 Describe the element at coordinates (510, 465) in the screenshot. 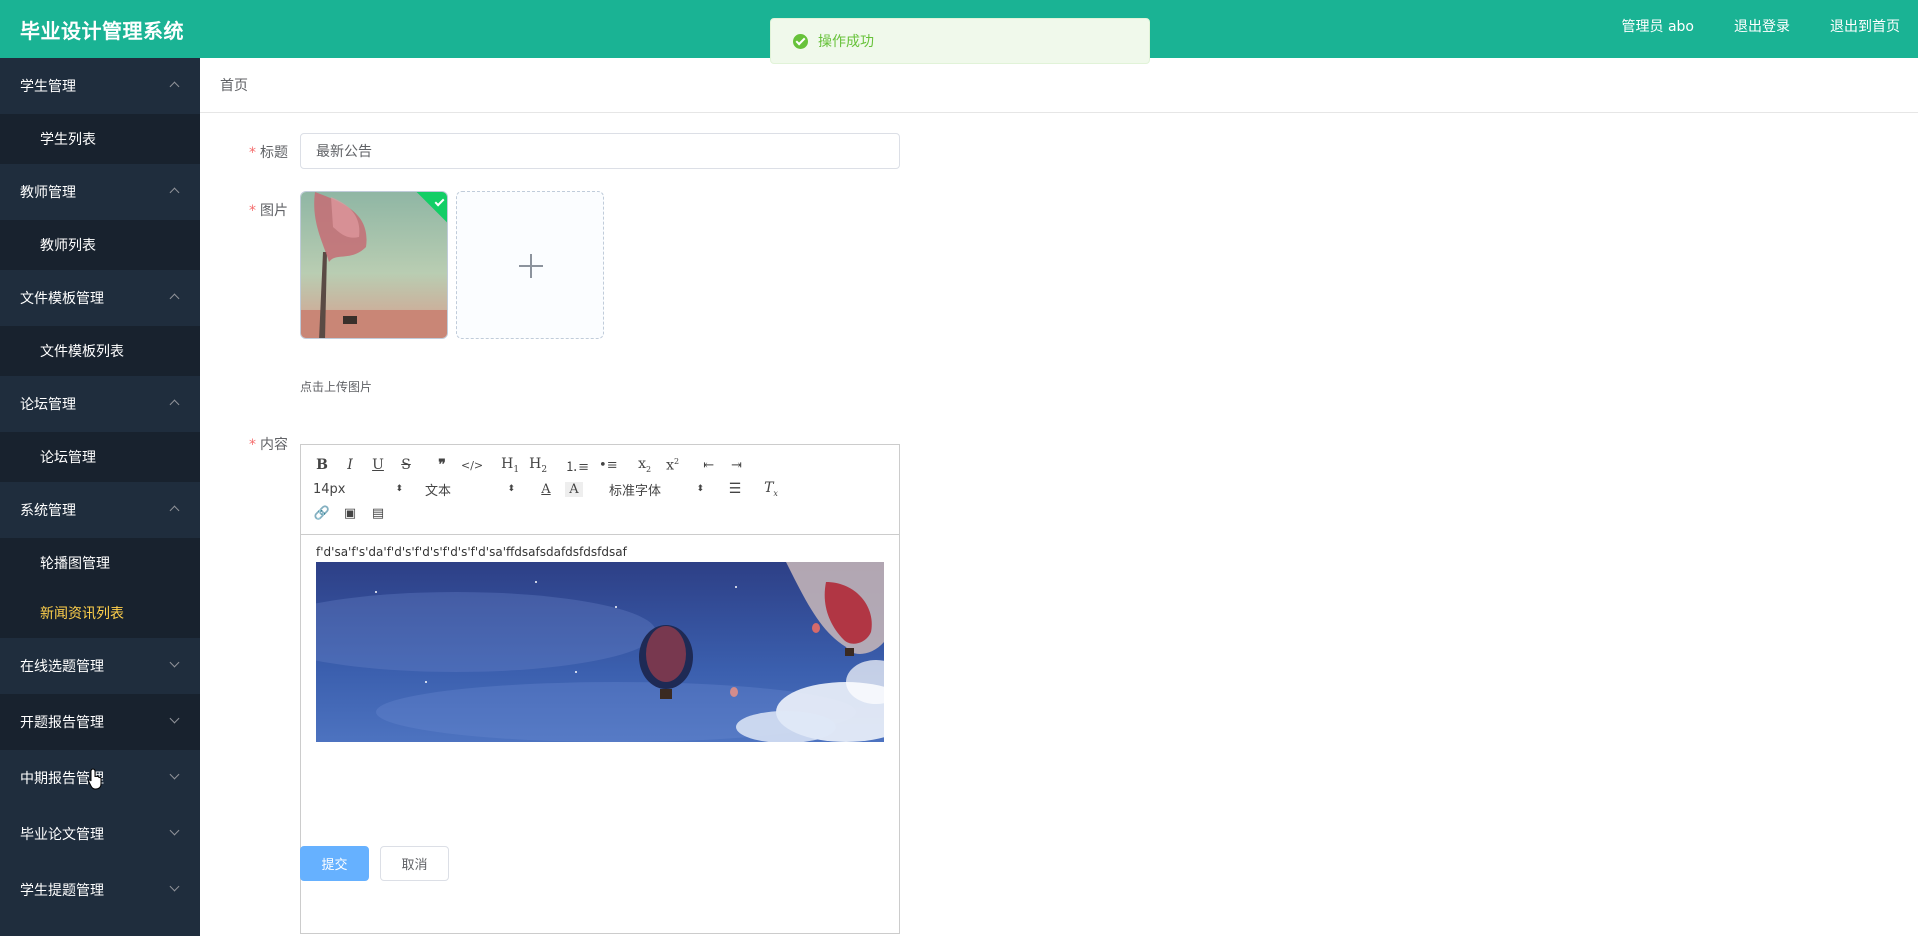

I see `header1-icon: H1` at that location.